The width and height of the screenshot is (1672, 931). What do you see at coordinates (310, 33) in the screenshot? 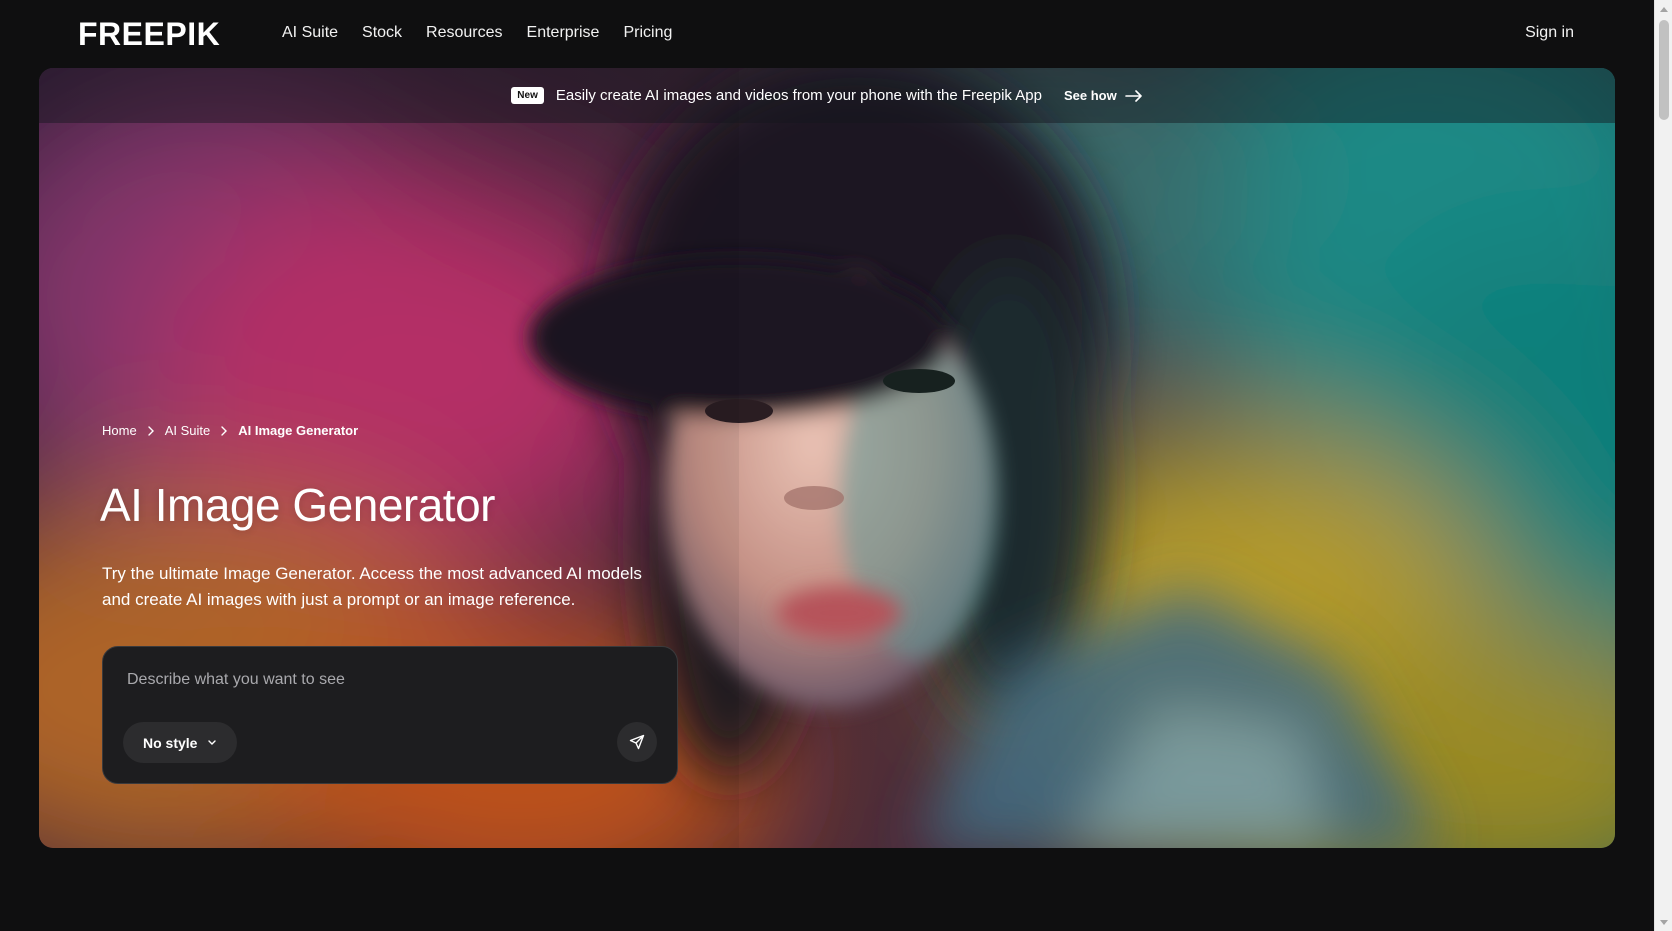
I see `nav-link-ai-suite: AI Suite` at bounding box center [310, 33].